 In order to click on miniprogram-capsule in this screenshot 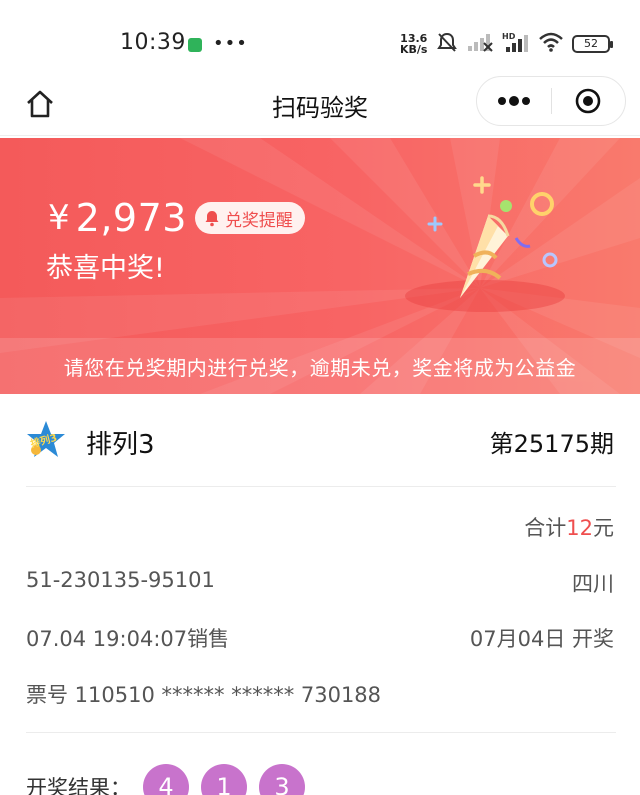, I will do `click(551, 101)`.